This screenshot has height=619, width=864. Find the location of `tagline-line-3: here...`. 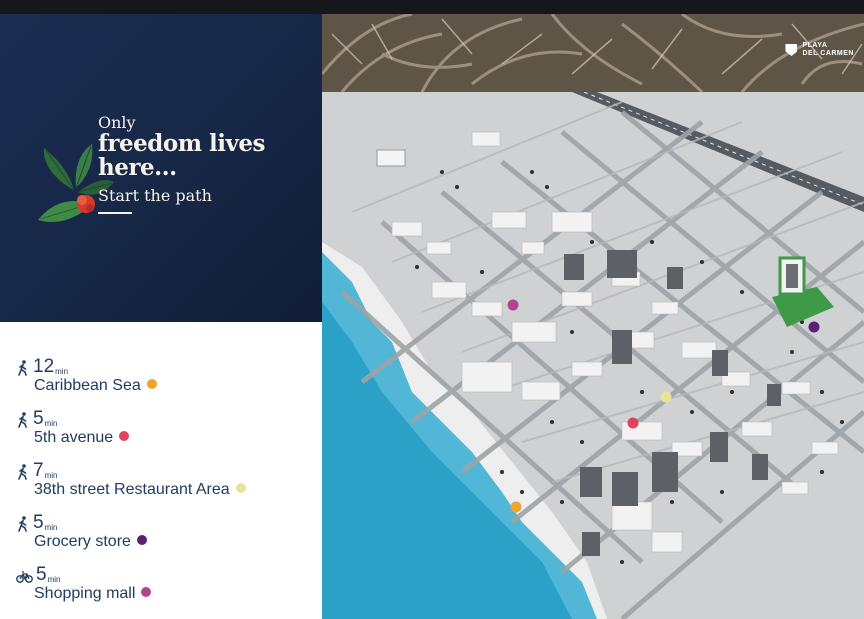

tagline-line-3: here... is located at coordinates (137, 167).